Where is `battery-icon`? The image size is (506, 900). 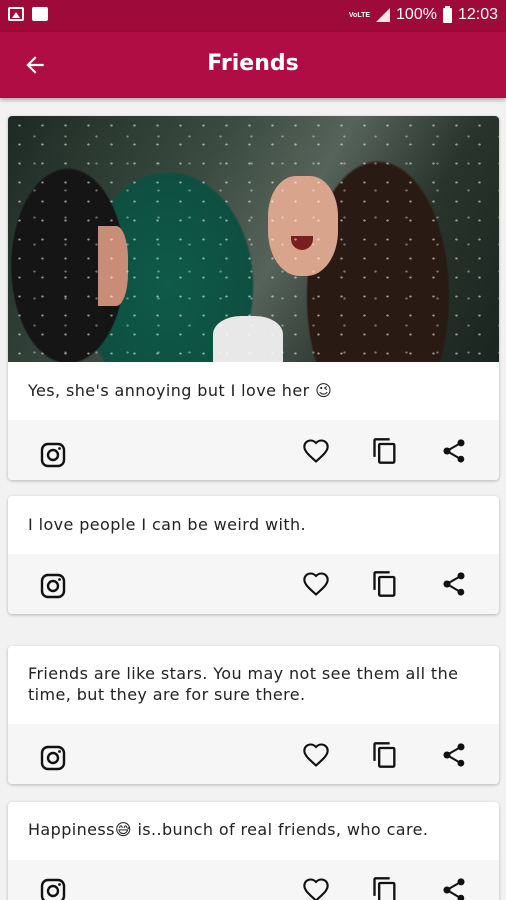 battery-icon is located at coordinates (447, 14).